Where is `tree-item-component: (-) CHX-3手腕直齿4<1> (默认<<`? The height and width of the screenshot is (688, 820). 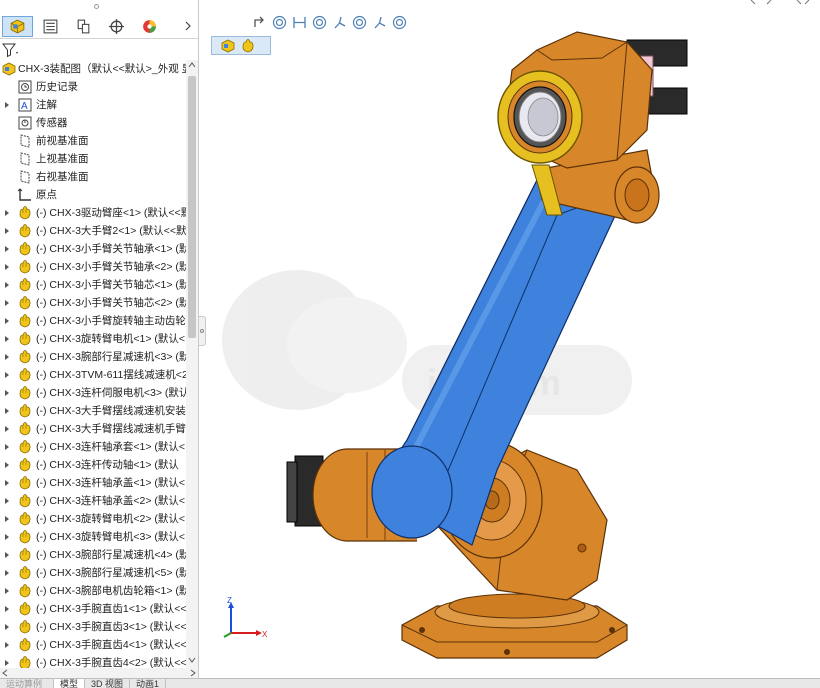
tree-item-component: (-) CHX-3手腕直齿4<1> (默认<< is located at coordinates (93, 645).